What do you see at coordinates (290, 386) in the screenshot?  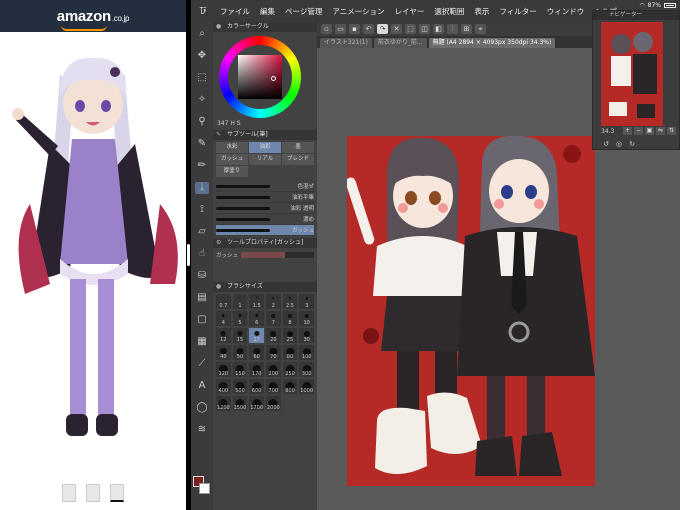 I see `brush-size-option: 800` at bounding box center [290, 386].